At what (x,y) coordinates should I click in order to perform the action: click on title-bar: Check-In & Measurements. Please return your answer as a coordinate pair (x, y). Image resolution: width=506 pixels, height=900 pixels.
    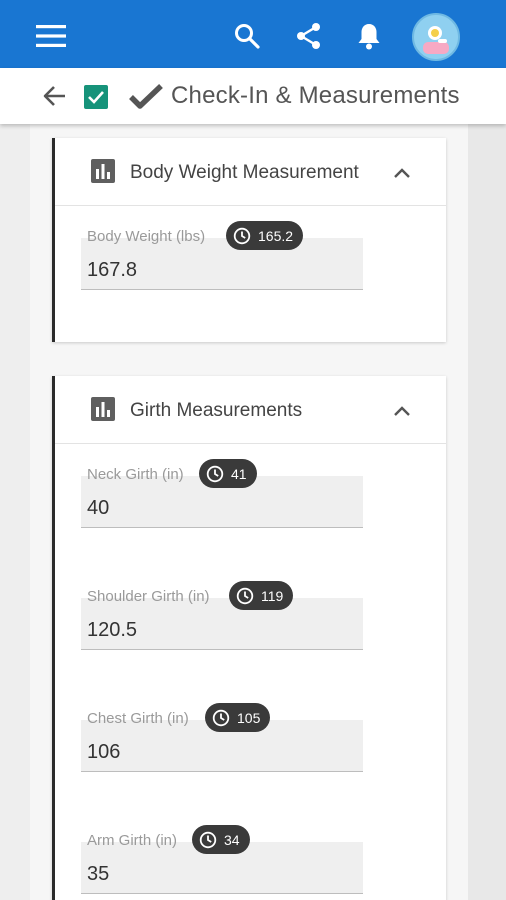
    Looking at the image, I should click on (253, 96).